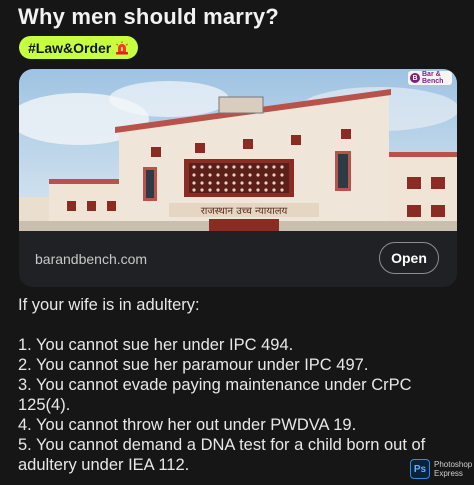 Image resolution: width=474 pixels, height=485 pixels. Describe the element at coordinates (148, 16) in the screenshot. I see `post-title: Why men should marry?` at that location.